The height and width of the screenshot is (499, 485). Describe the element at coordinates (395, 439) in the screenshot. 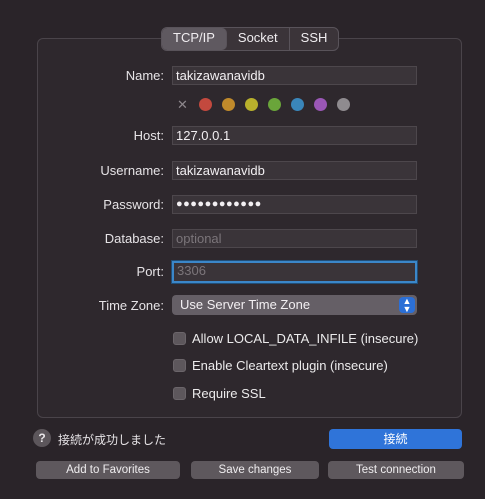

I see `connect-button: 接続` at that location.